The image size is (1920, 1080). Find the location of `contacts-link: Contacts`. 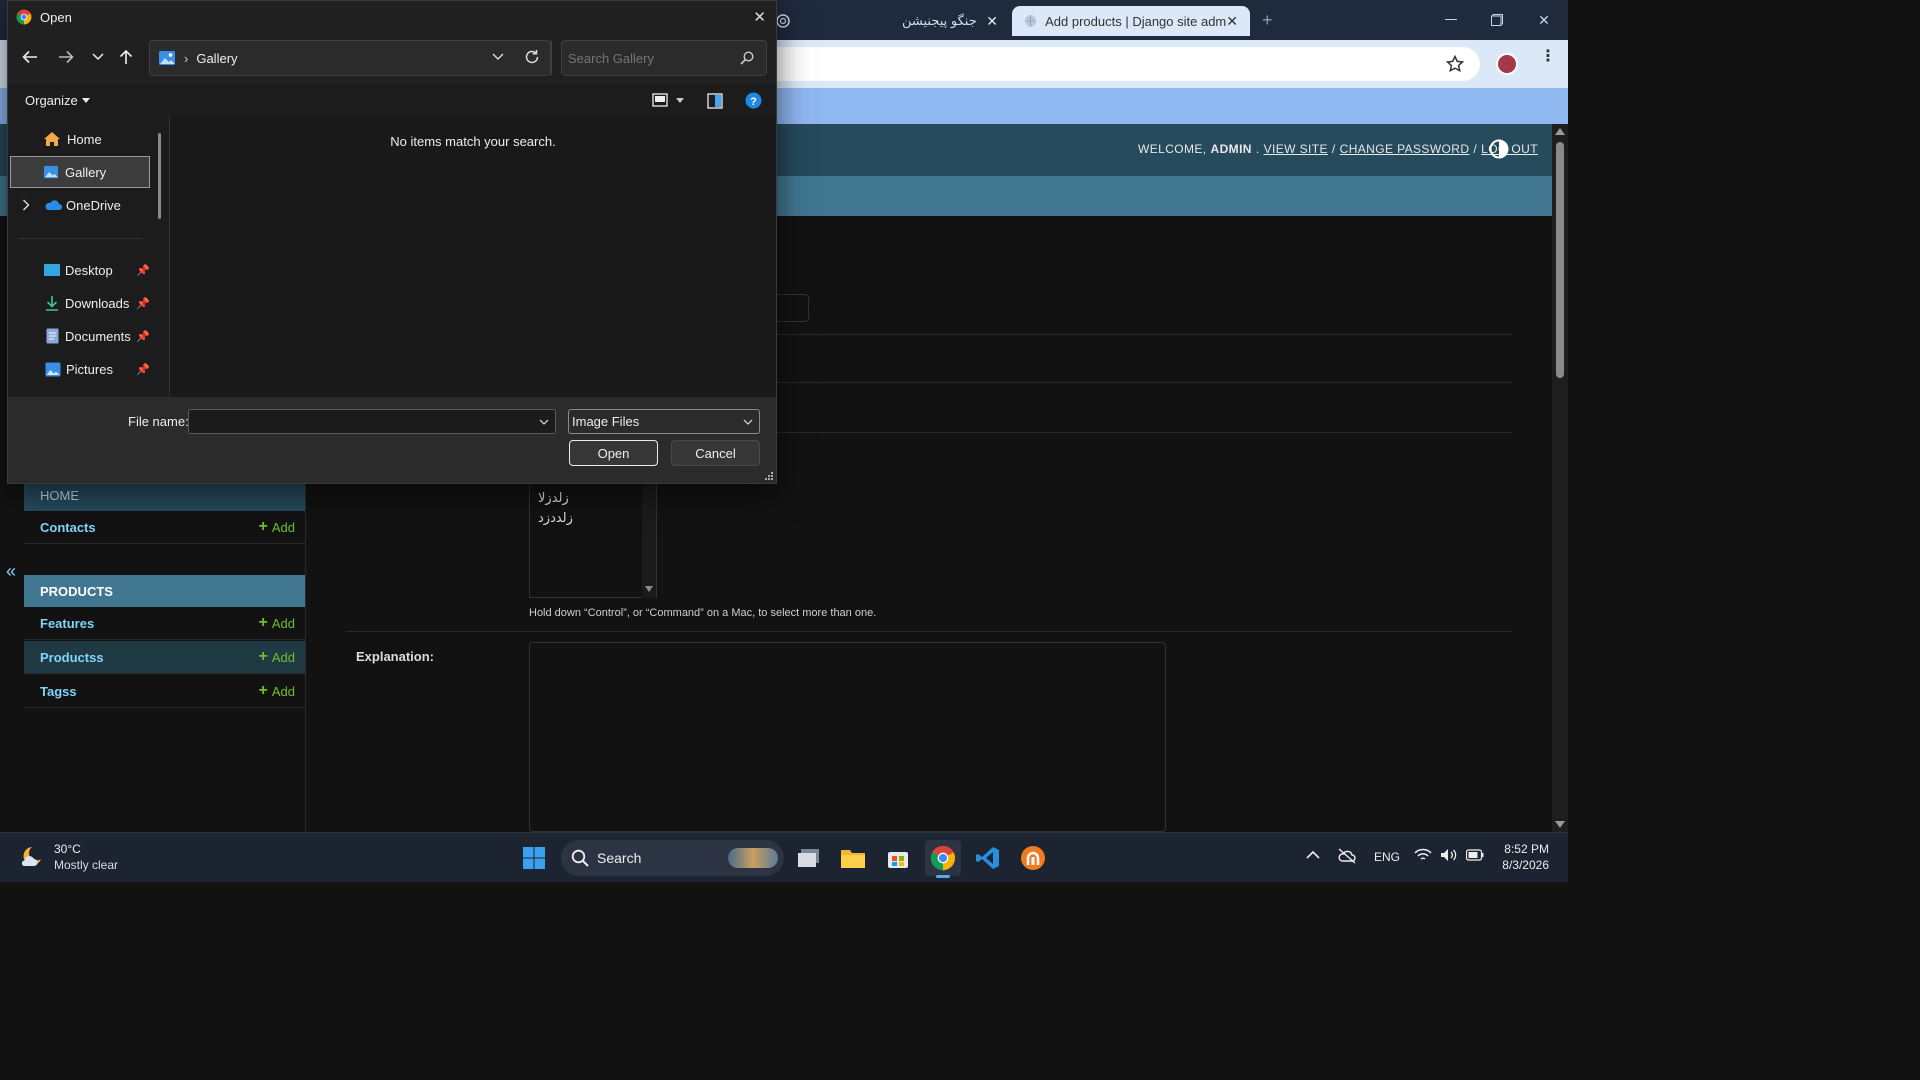

contacts-link: Contacts is located at coordinates (68, 527).